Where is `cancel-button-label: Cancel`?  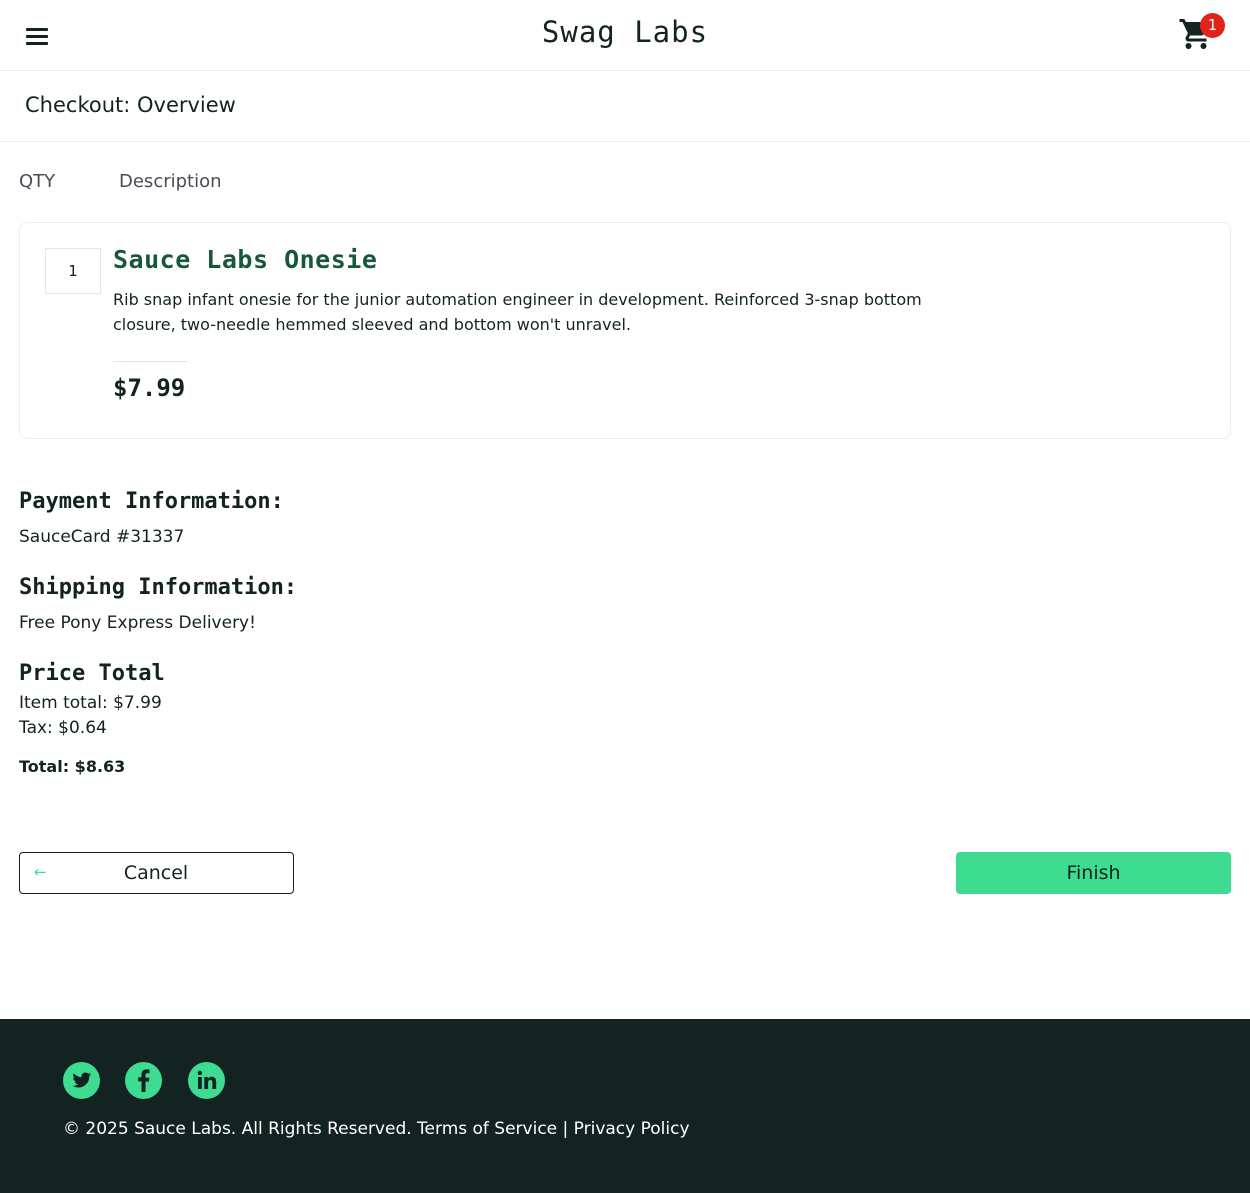 cancel-button-label: Cancel is located at coordinates (156, 873).